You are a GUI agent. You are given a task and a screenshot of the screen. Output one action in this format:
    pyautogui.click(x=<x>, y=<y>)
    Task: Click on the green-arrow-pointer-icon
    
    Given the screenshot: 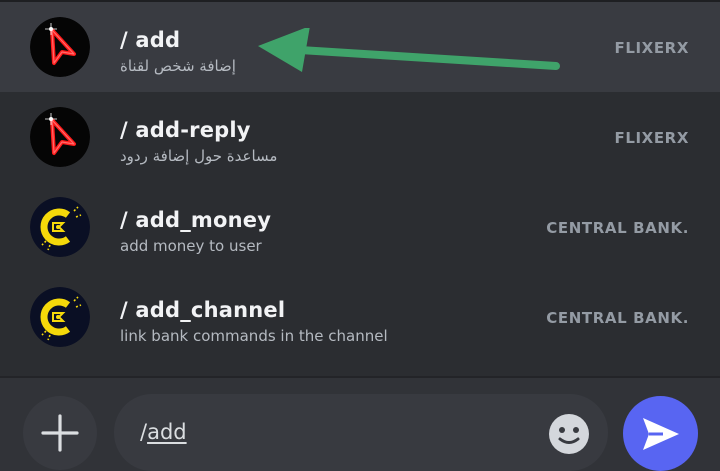 What is the action you would take?
    pyautogui.click(x=409, y=50)
    